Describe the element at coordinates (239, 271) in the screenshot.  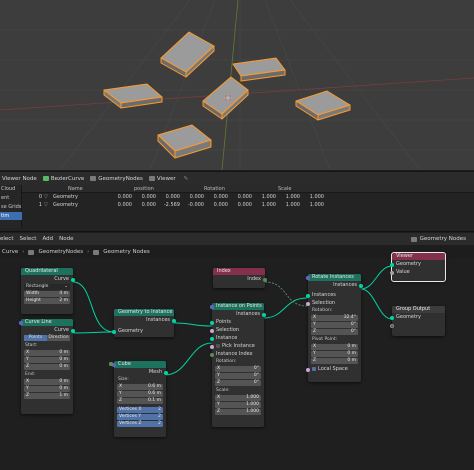
I see `node-title: Index` at that location.